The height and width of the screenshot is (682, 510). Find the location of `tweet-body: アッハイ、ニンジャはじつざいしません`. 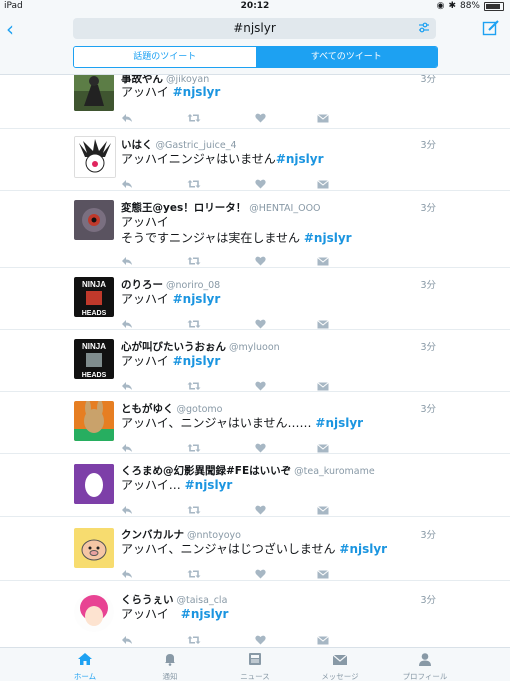

tweet-body: アッハイ、ニンジャはじつざいしません is located at coordinates (228, 549).